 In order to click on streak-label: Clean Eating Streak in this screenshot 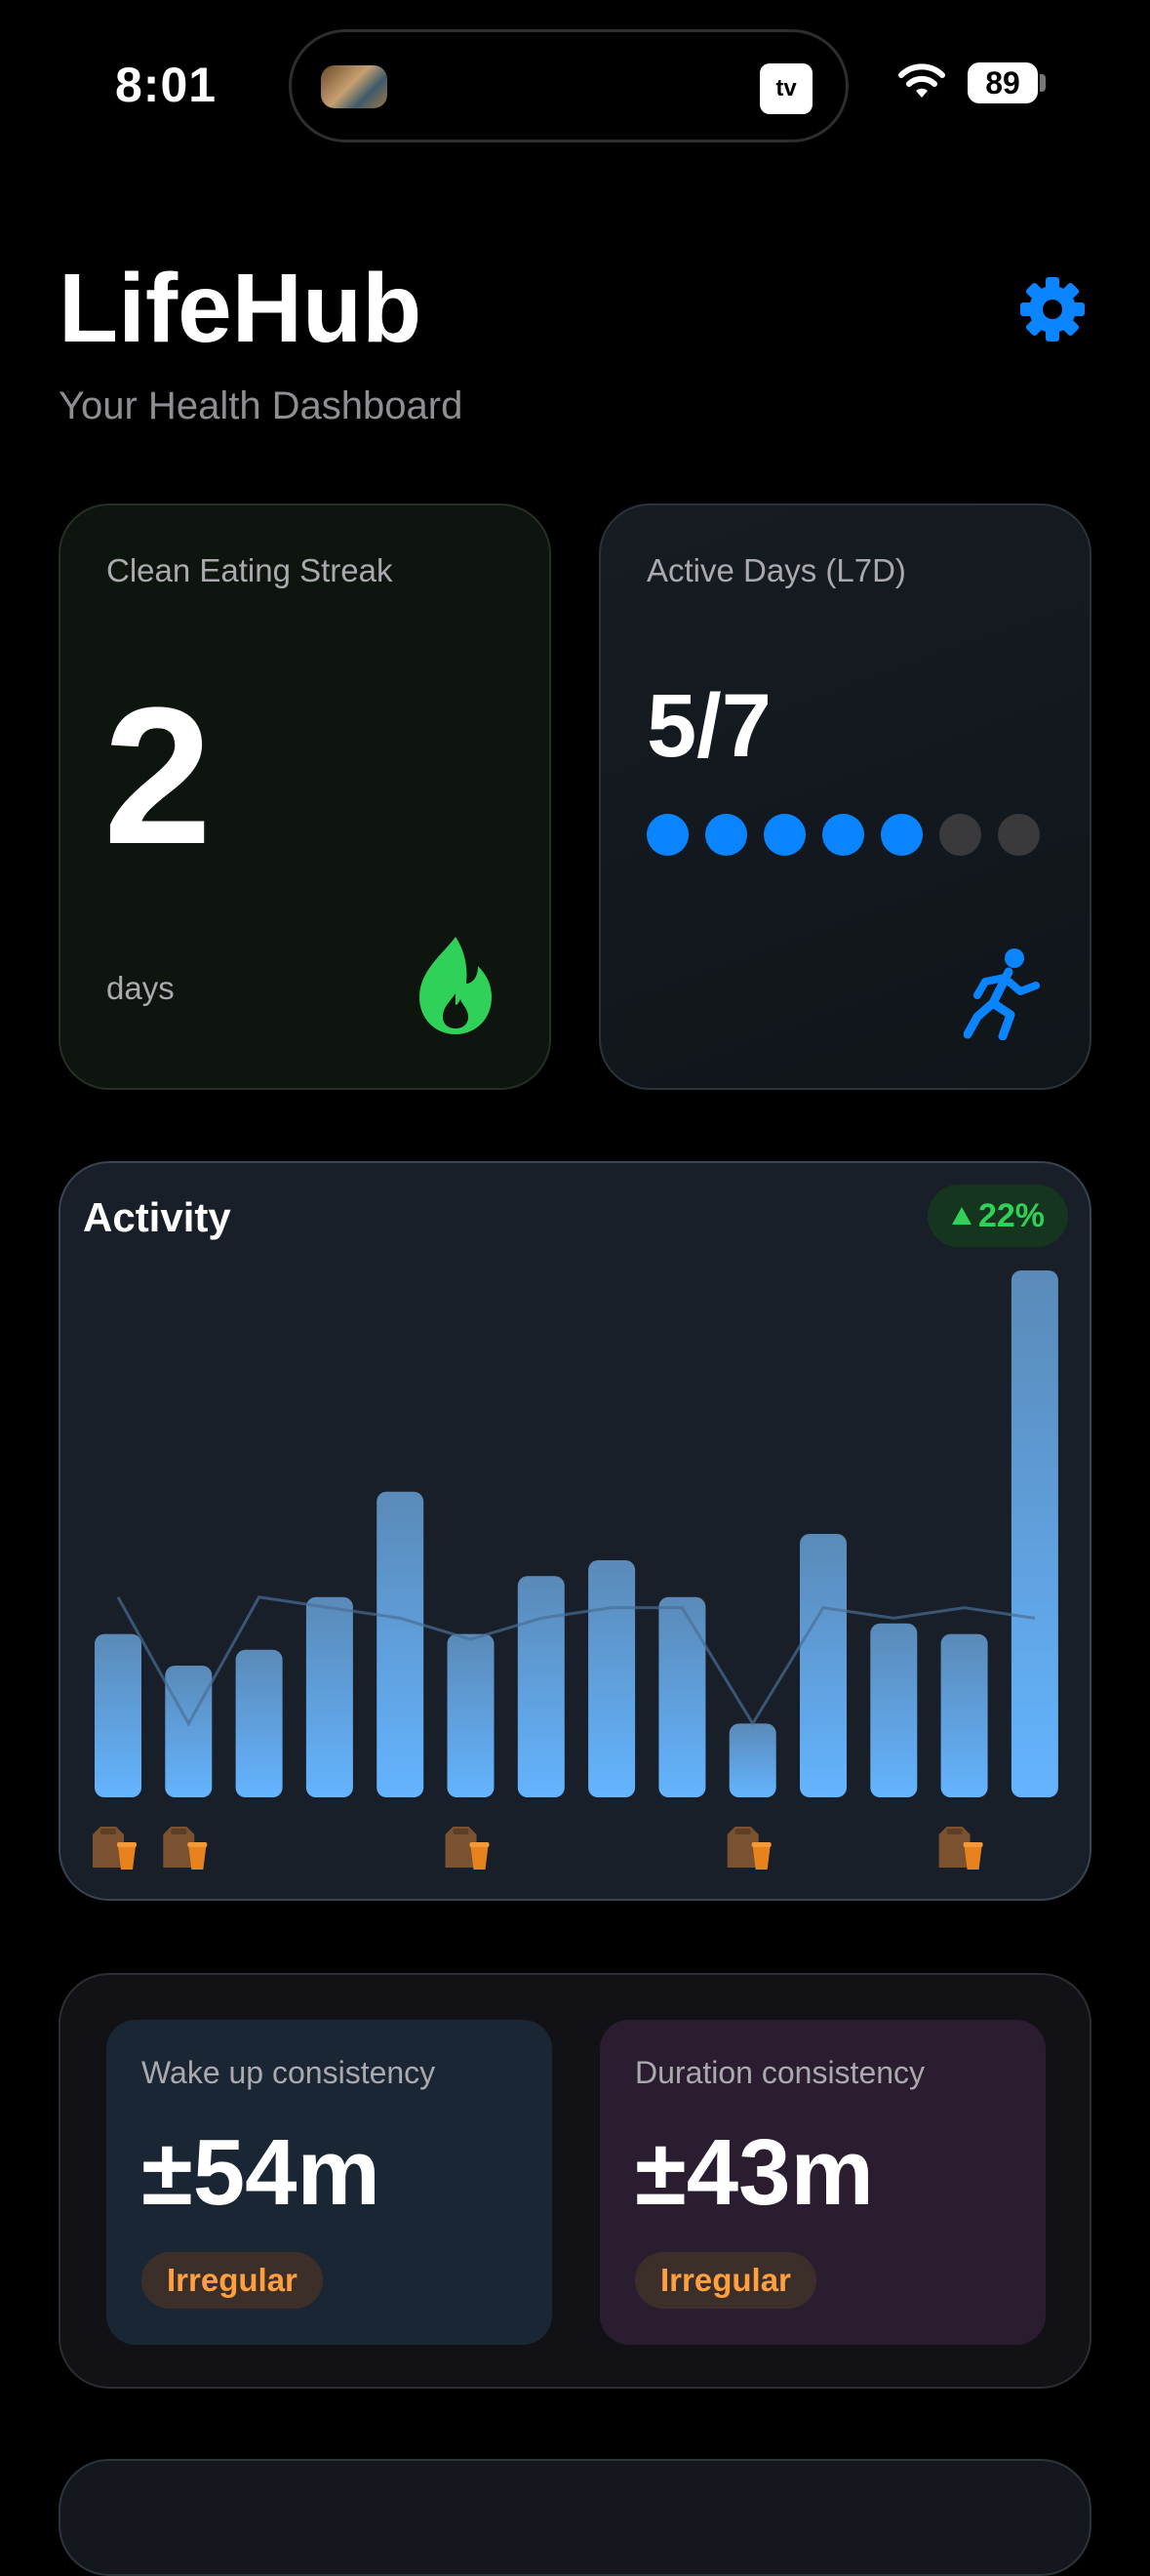, I will do `click(249, 570)`.